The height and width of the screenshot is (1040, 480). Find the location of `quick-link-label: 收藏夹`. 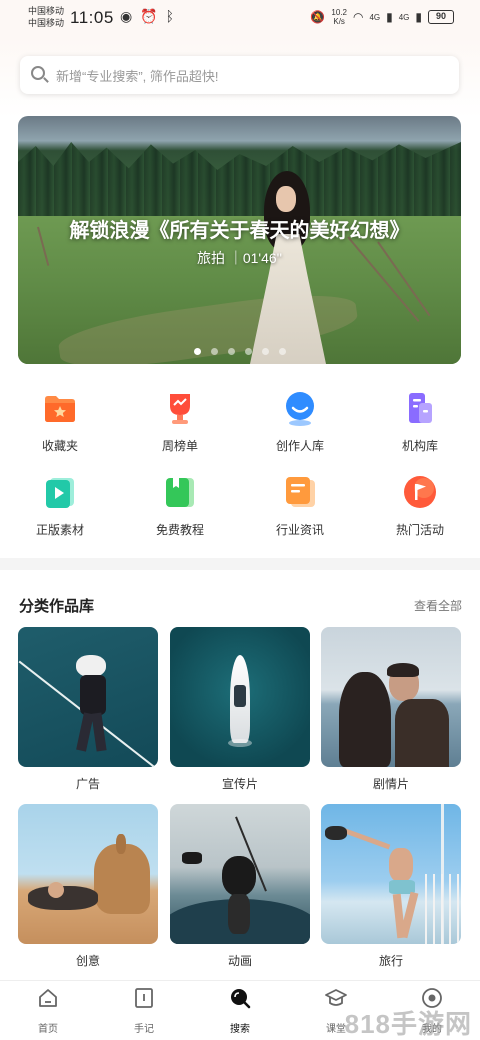

quick-link-label: 收藏夹 is located at coordinates (59, 446).